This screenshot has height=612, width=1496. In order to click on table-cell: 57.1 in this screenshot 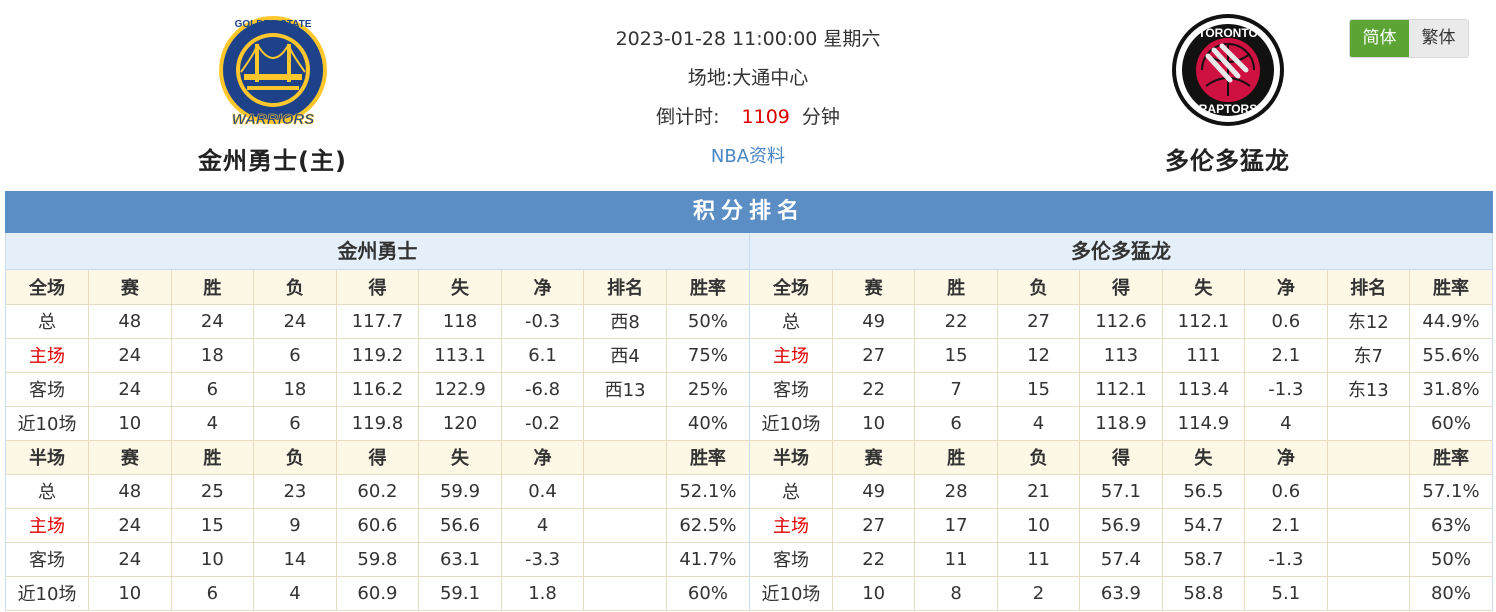, I will do `click(1121, 491)`.